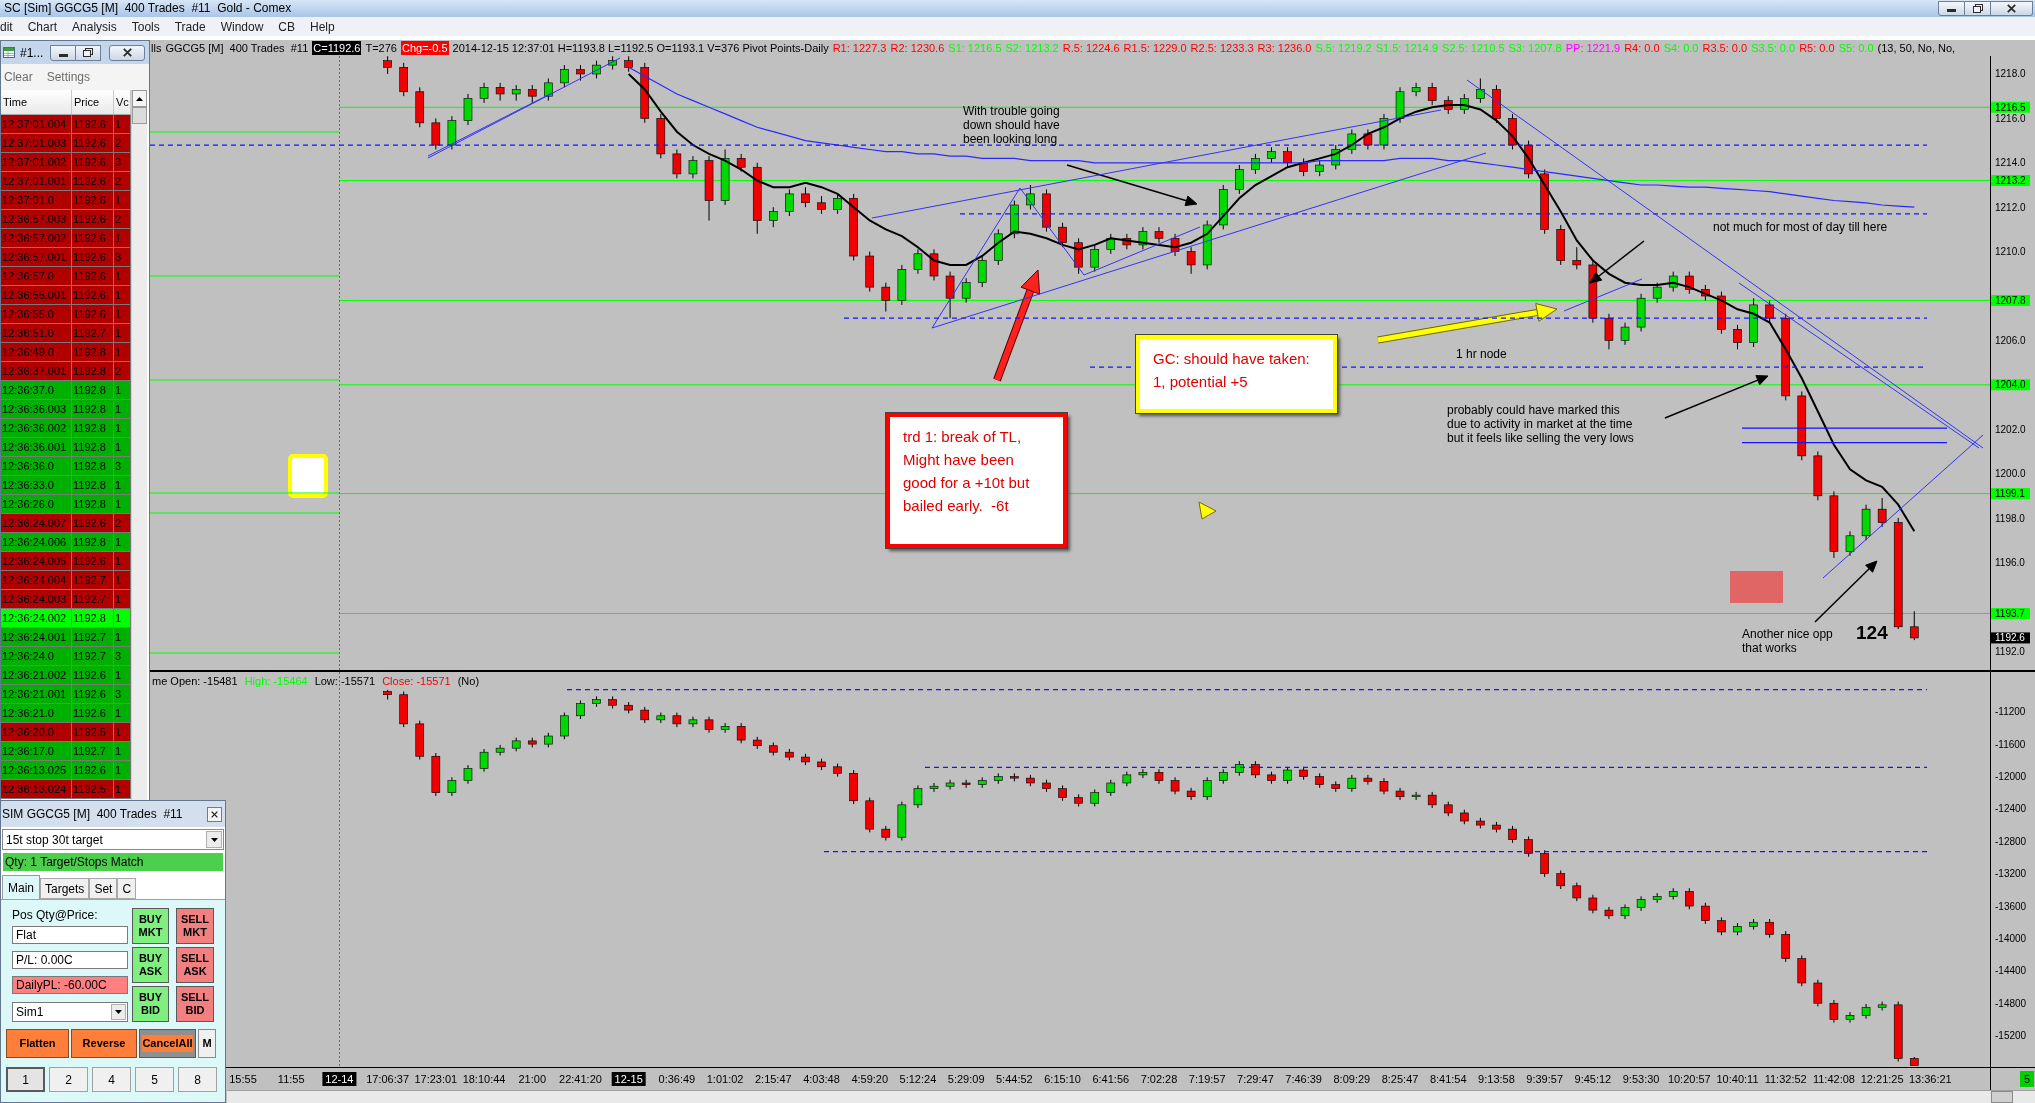  Describe the element at coordinates (36, 295) in the screenshot. I see `table-cell: 12:36:55.001` at that location.